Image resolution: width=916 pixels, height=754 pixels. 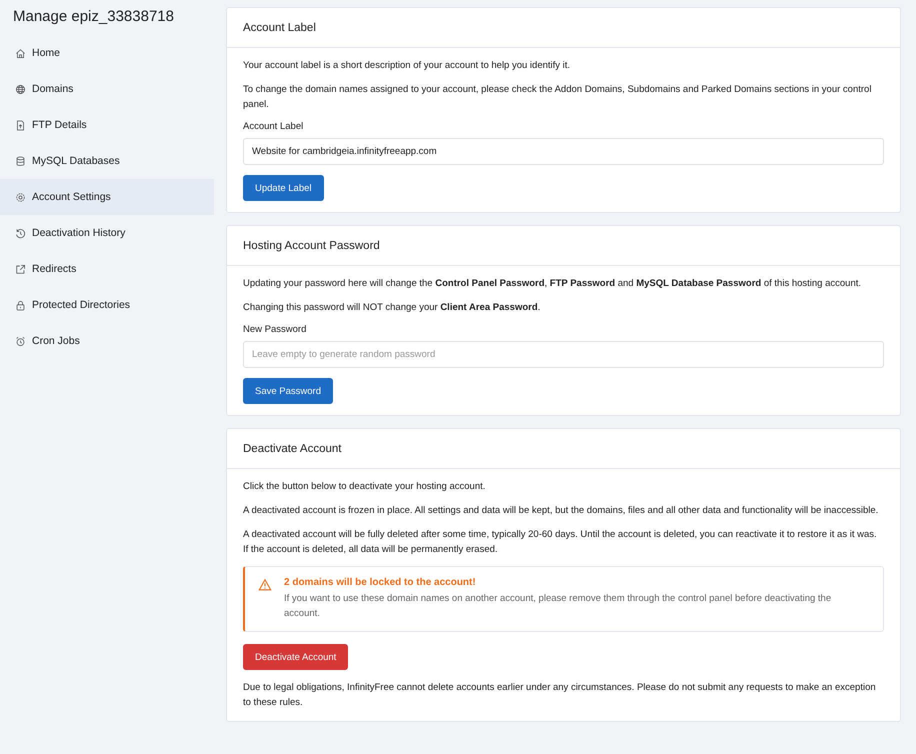 What do you see at coordinates (364, 487) in the screenshot?
I see `paragraph: Click the button below to deactivate your hosting account.` at bounding box center [364, 487].